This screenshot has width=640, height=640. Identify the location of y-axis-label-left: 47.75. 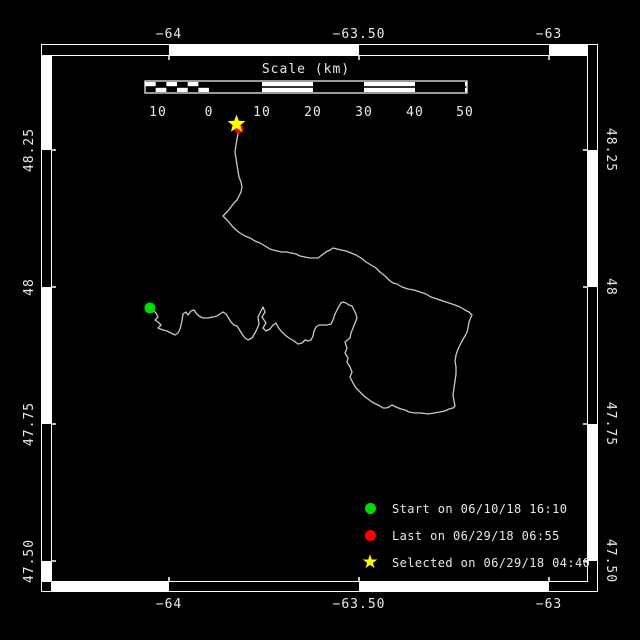
(29, 424).